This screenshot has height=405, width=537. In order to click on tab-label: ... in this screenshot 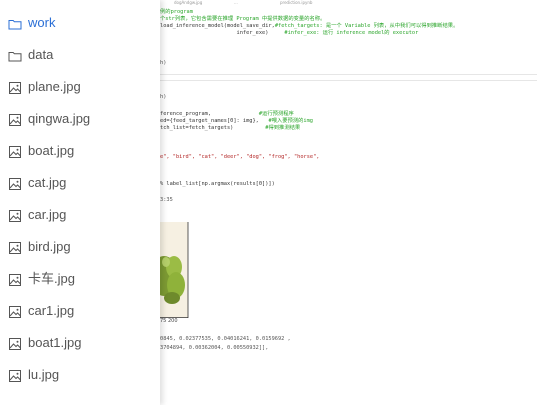, I will do `click(236, 3)`.